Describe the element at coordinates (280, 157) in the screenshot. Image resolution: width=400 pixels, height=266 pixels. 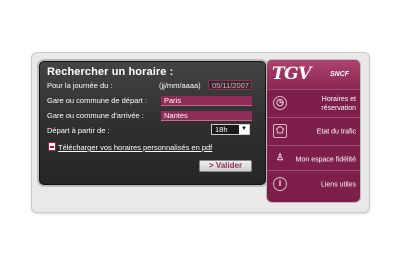
I see `person-icon: ♙` at that location.